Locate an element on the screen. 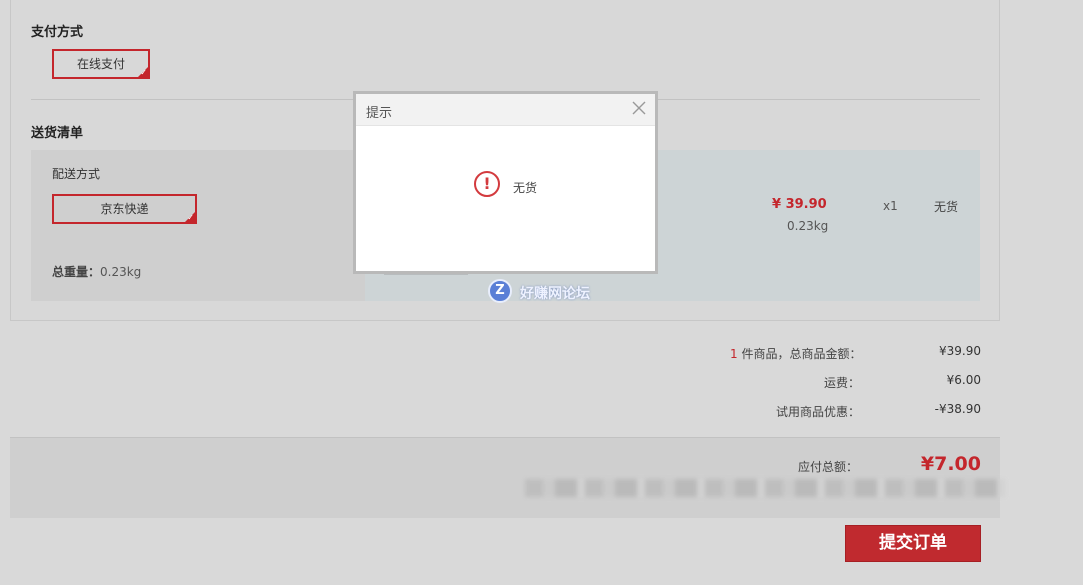 This screenshot has height=585, width=1083. dialog-header: 提示 is located at coordinates (505, 110).